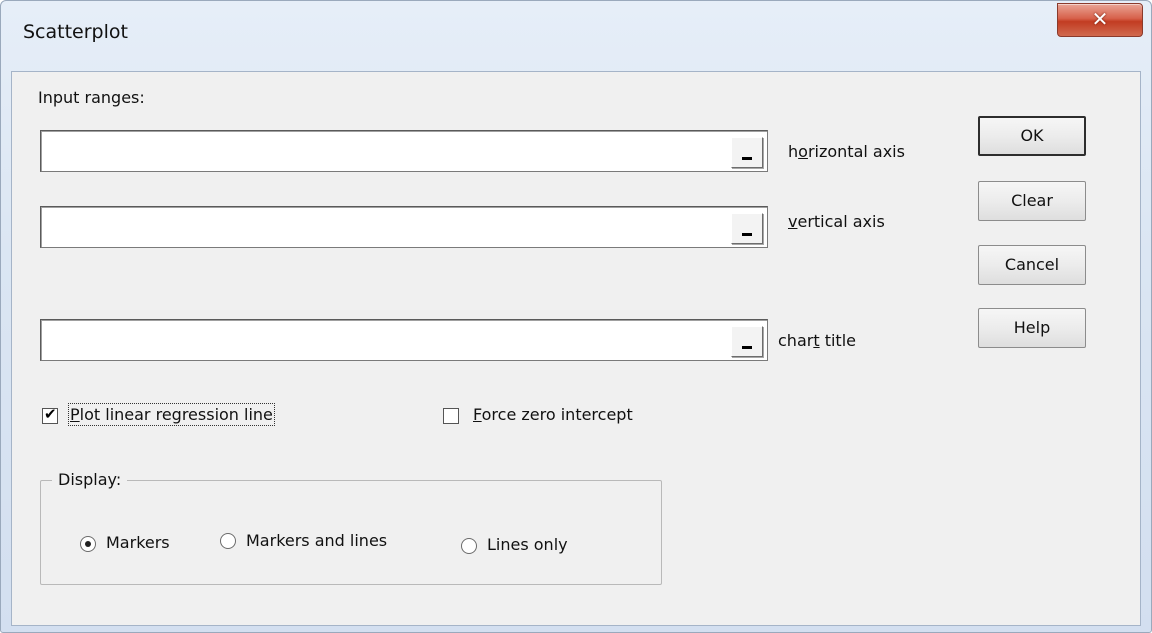 Image resolution: width=1152 pixels, height=633 pixels. What do you see at coordinates (817, 340) in the screenshot?
I see `chart-title-label: chart title` at bounding box center [817, 340].